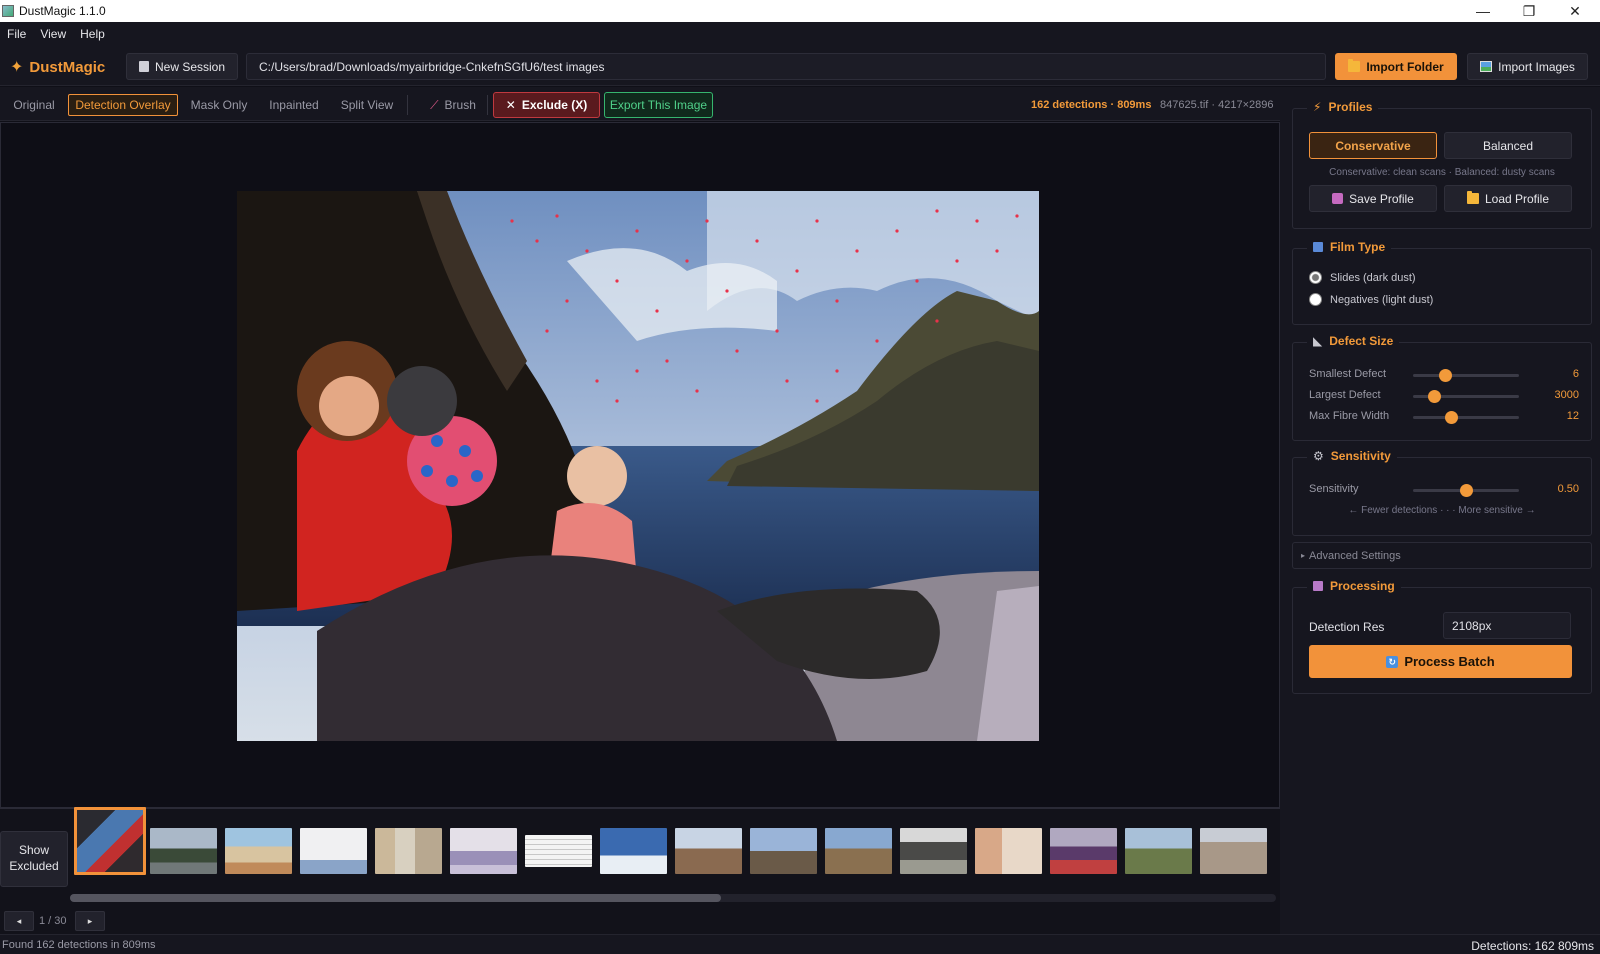 This screenshot has height=954, width=1600. I want to click on tab-detection-overlay: Detection Overlay, so click(123, 105).